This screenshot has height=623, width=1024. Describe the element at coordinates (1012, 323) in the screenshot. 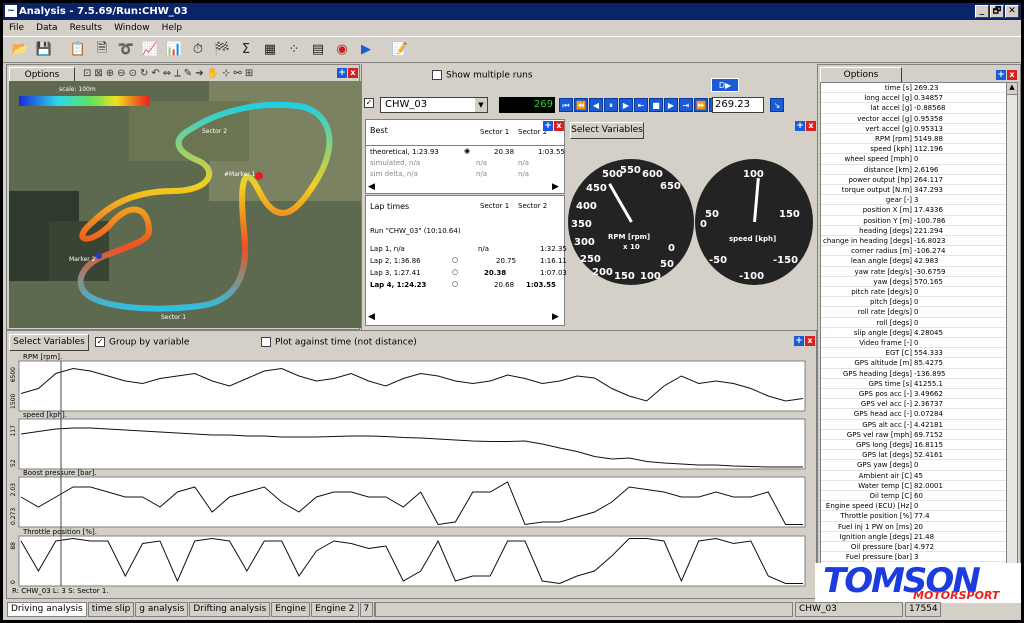

I see `scrollbar: ▲` at that location.